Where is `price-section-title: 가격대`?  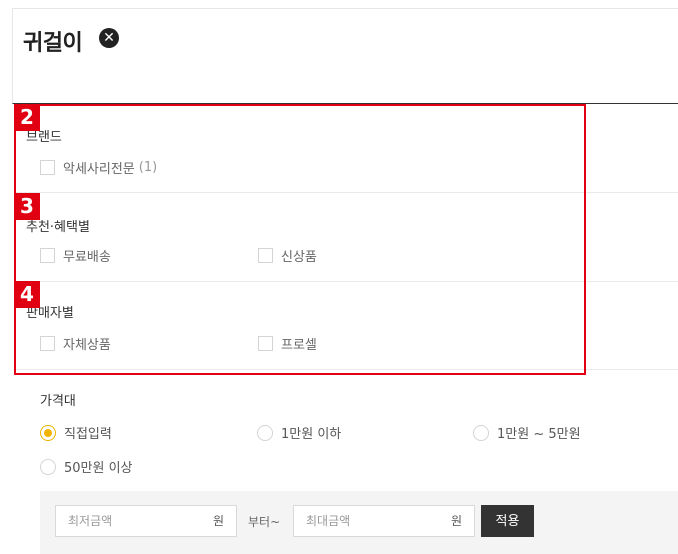
price-section-title: 가격대 is located at coordinates (58, 401).